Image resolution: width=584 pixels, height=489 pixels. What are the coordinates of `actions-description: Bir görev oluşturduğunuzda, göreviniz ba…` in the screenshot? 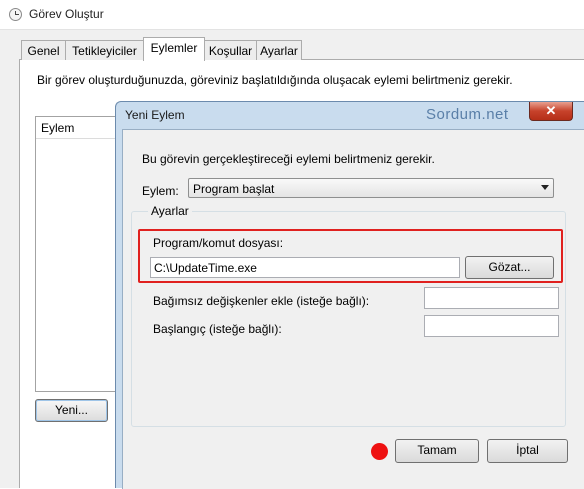 It's located at (275, 80).